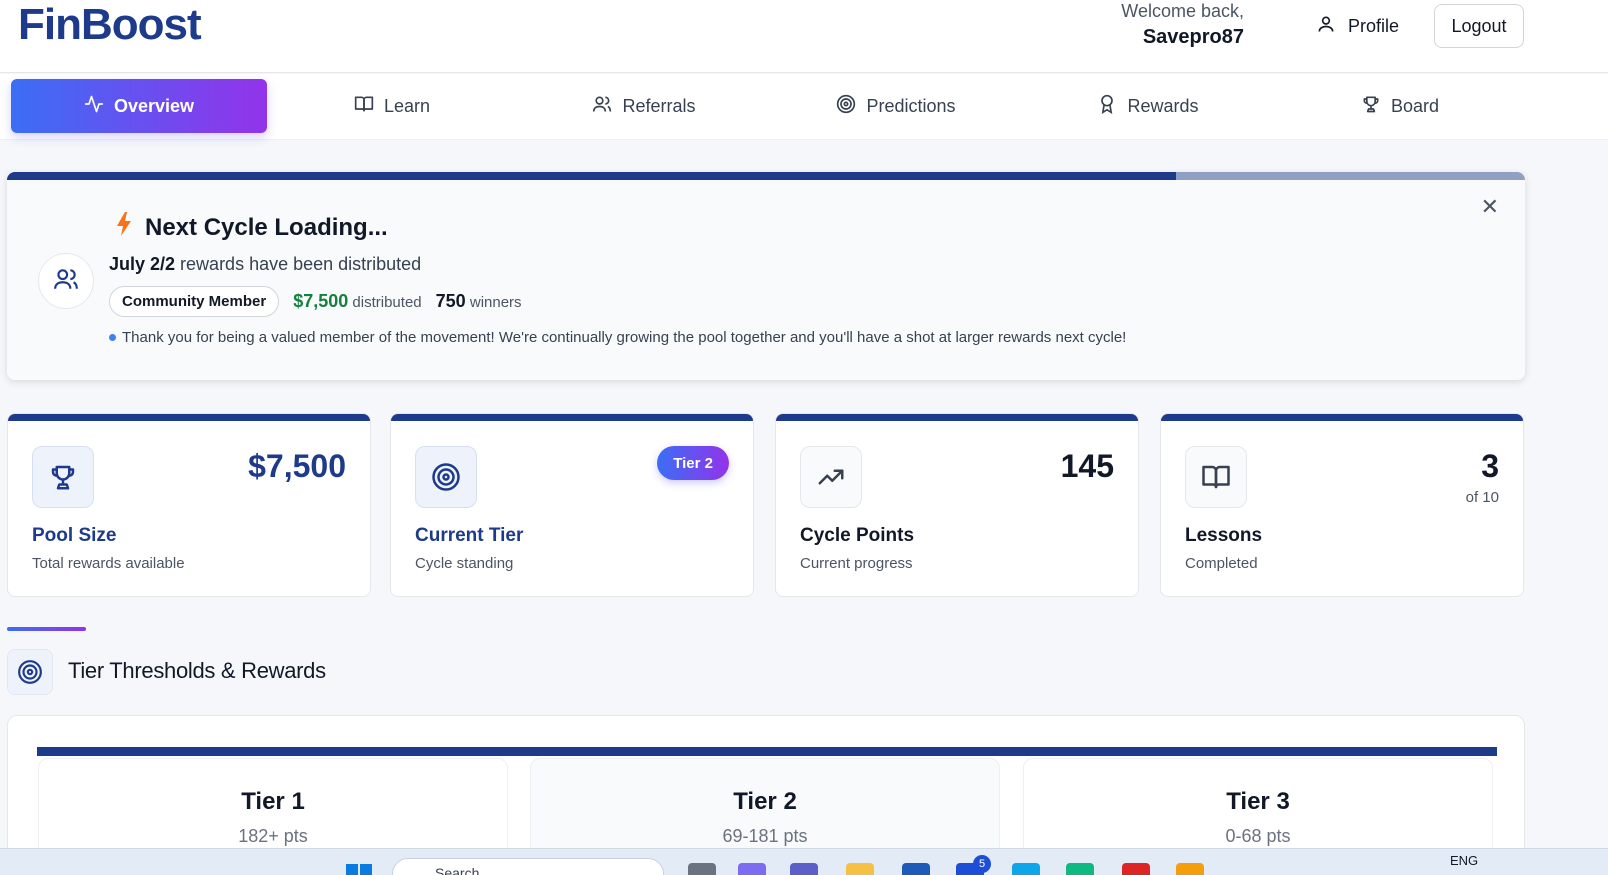 This screenshot has height=875, width=1608. Describe the element at coordinates (1326, 26) in the screenshot. I see `user-icon` at that location.